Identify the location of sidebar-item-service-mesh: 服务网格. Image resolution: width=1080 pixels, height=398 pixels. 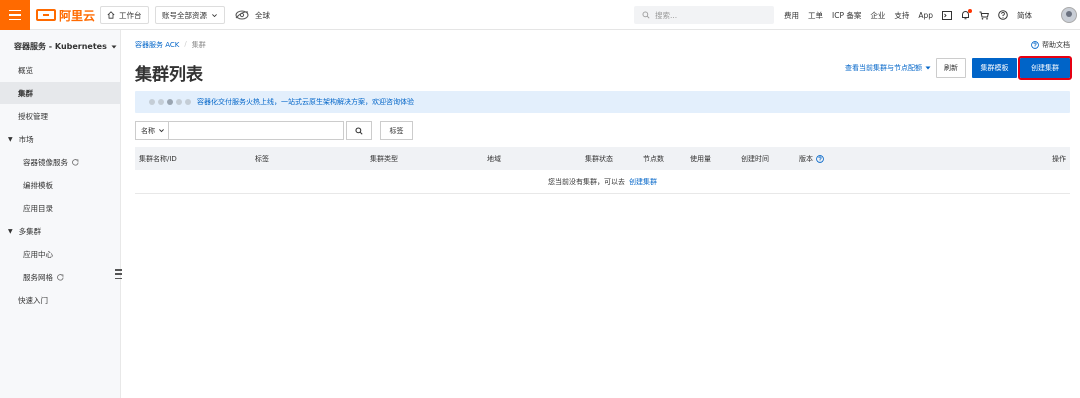
(60, 277).